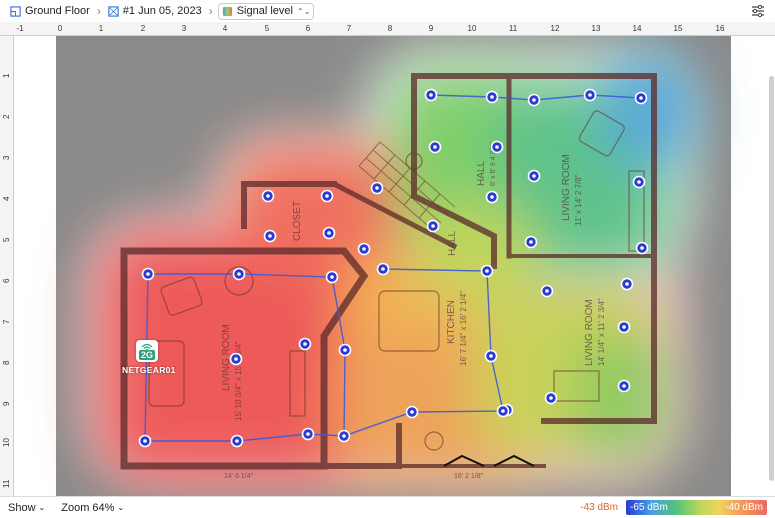 The image size is (775, 518). I want to click on vertical-scrollbar, so click(771, 278).